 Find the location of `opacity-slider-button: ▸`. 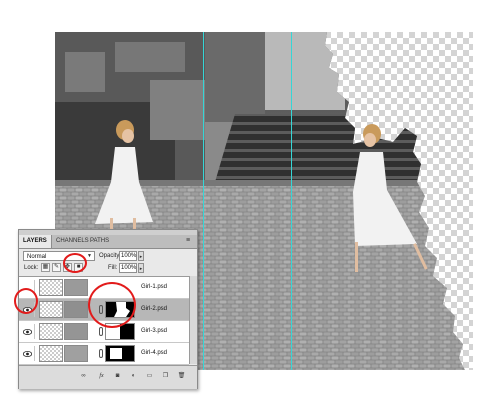

opacity-slider-button: ▸ is located at coordinates (141, 256).